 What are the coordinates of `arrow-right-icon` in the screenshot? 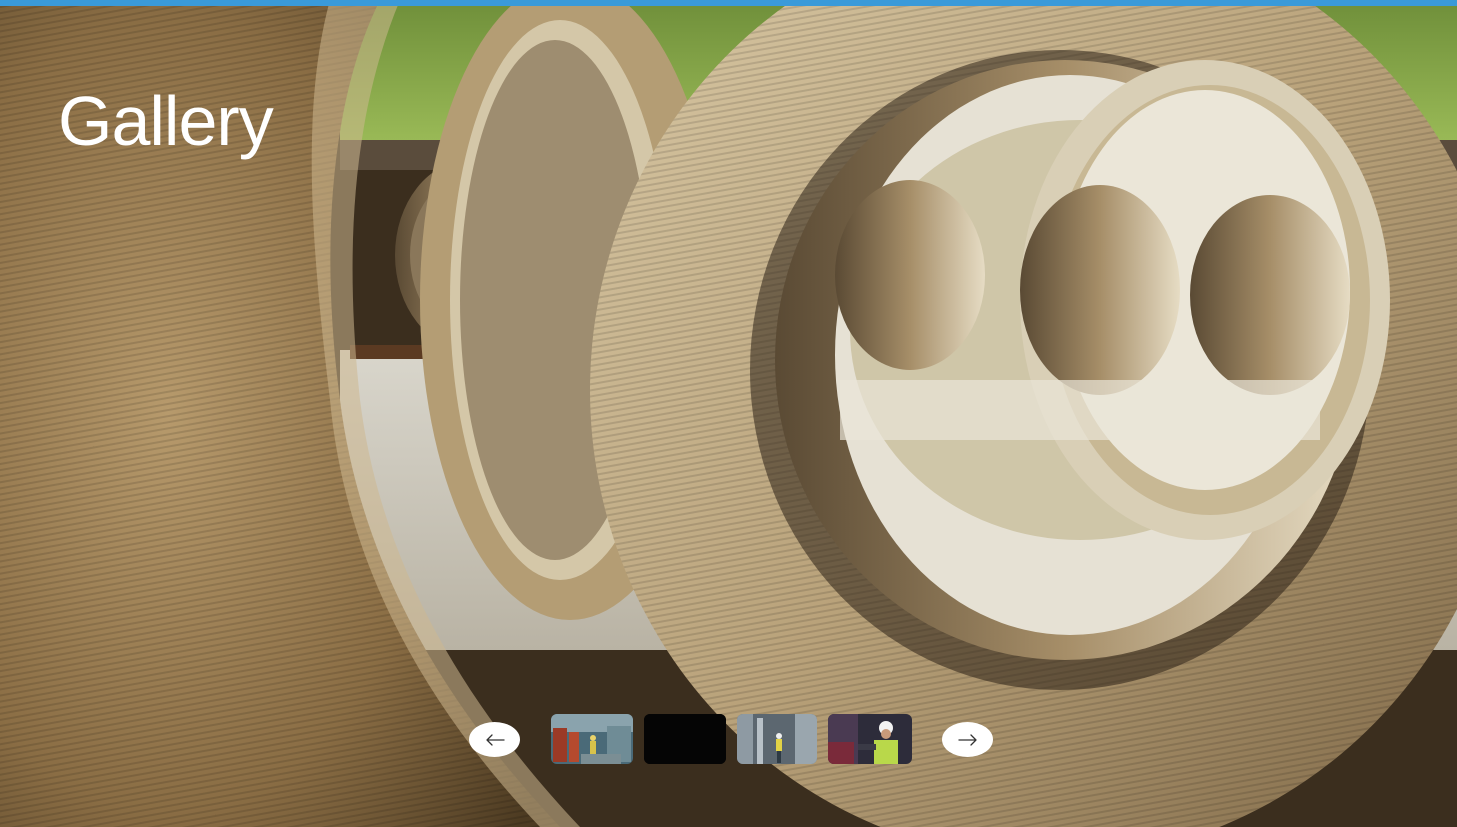 It's located at (967, 739).